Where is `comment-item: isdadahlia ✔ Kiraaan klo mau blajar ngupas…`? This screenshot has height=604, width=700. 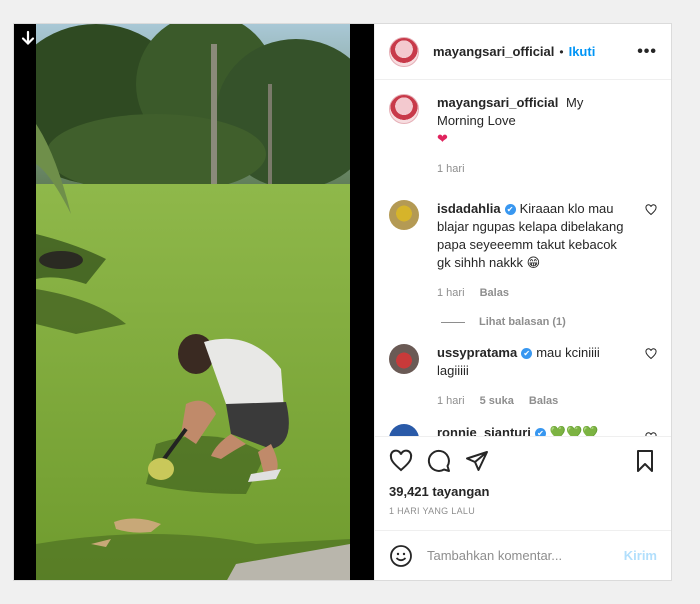
comment-item: isdadahlia ✔ Kiraaan klo mau blajar ngupas… is located at coordinates (523, 251).